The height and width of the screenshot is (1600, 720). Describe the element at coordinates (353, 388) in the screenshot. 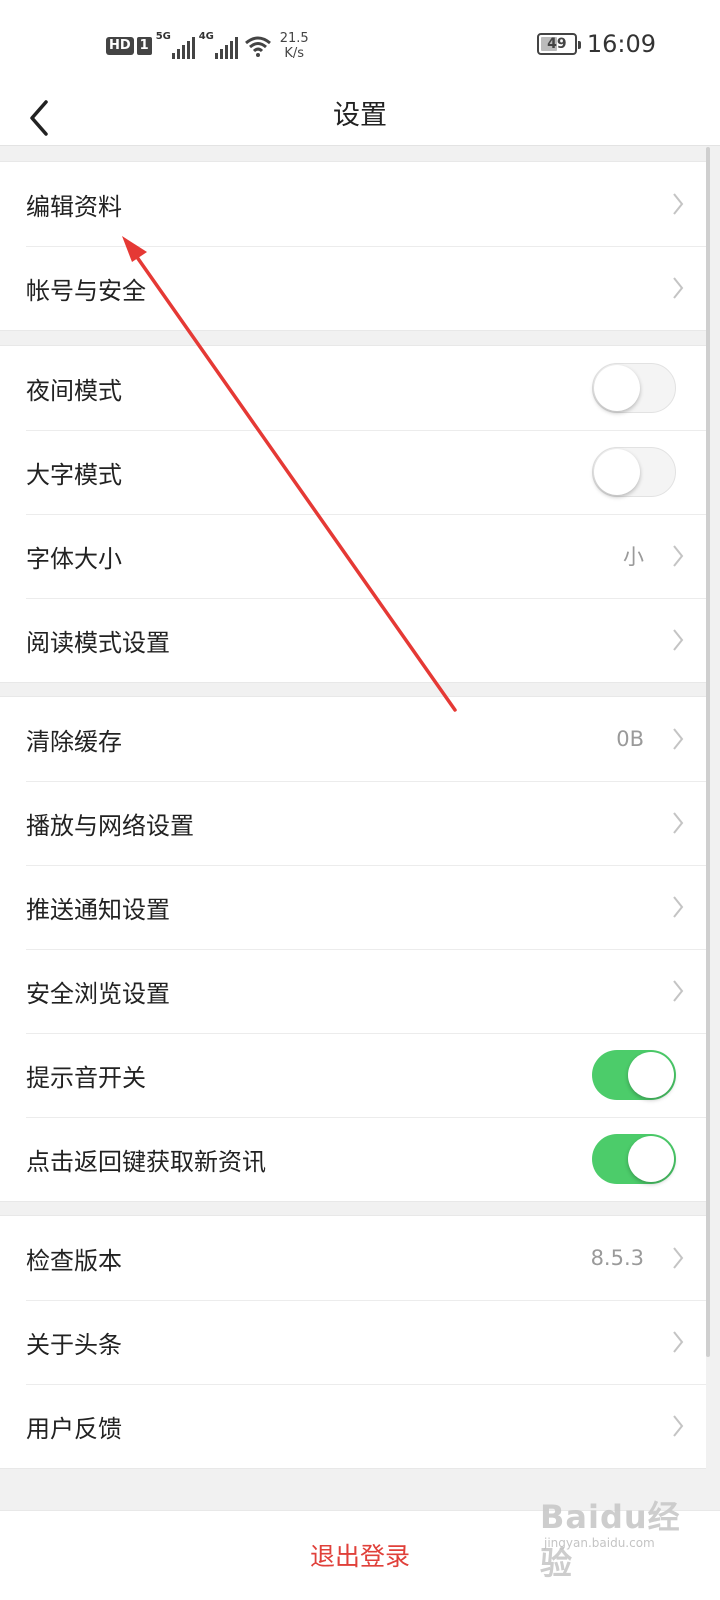

I see `setting-row-night-mode: 夜间模式` at that location.